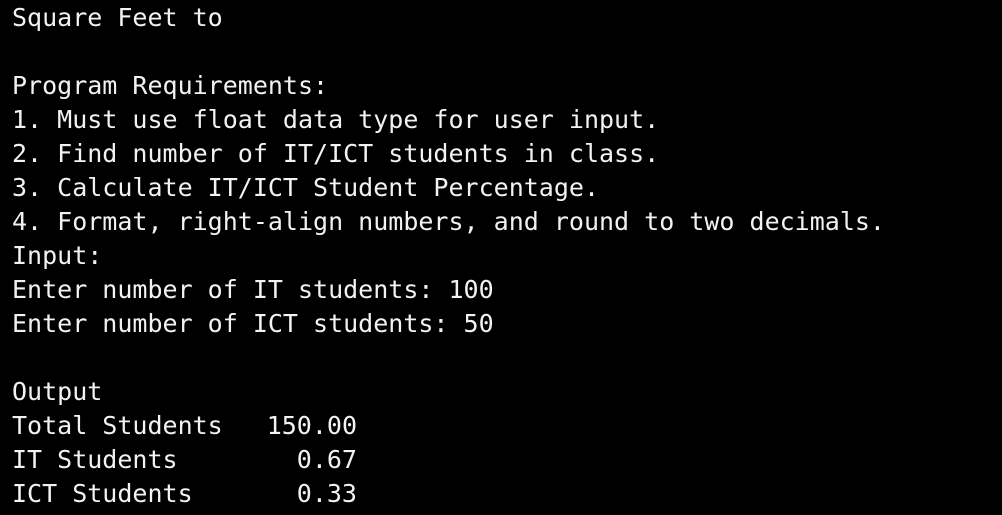  I want to click on requirements-heading: Program Requirements:, so click(170, 85).